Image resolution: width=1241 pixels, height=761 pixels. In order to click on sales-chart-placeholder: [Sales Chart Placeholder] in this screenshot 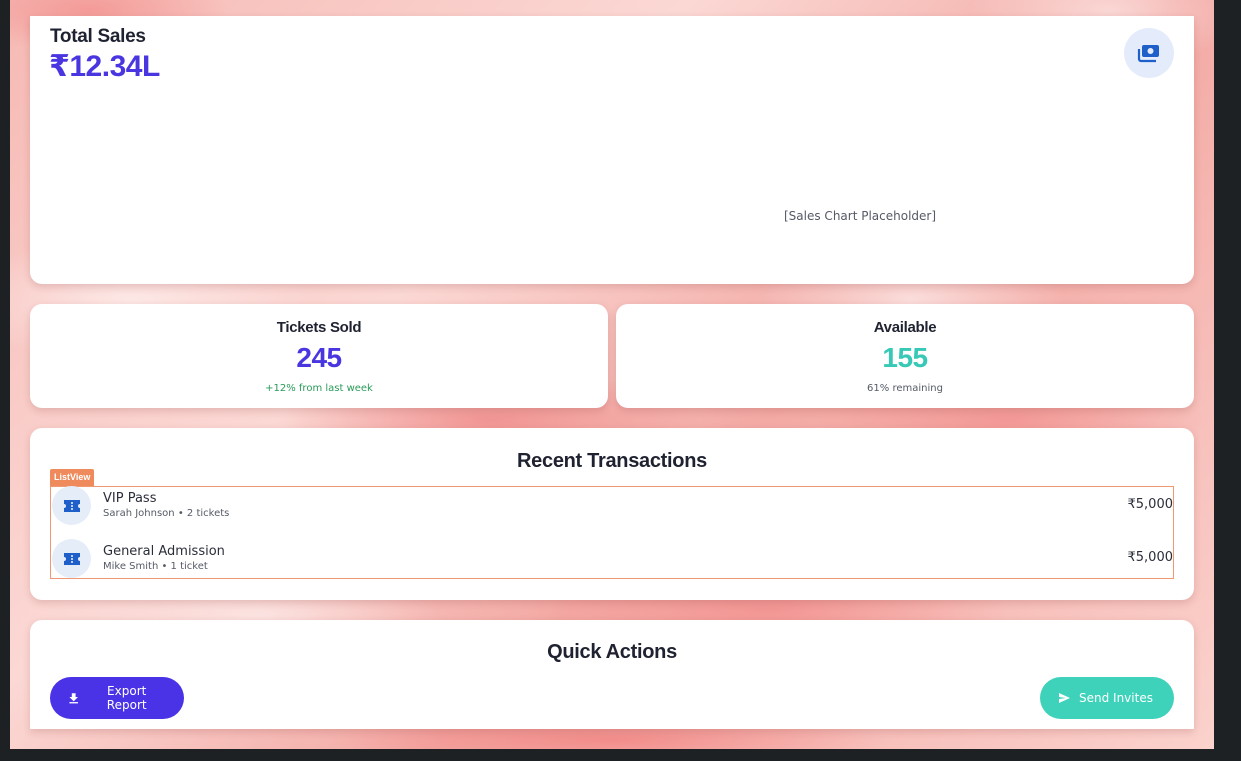, I will do `click(860, 216)`.